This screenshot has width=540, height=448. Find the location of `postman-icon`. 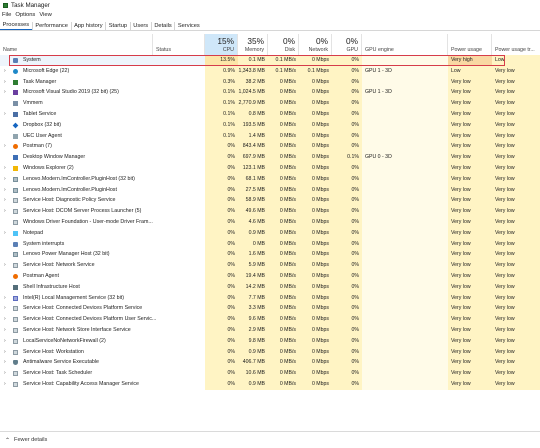

postman-icon is located at coordinates (15, 276).